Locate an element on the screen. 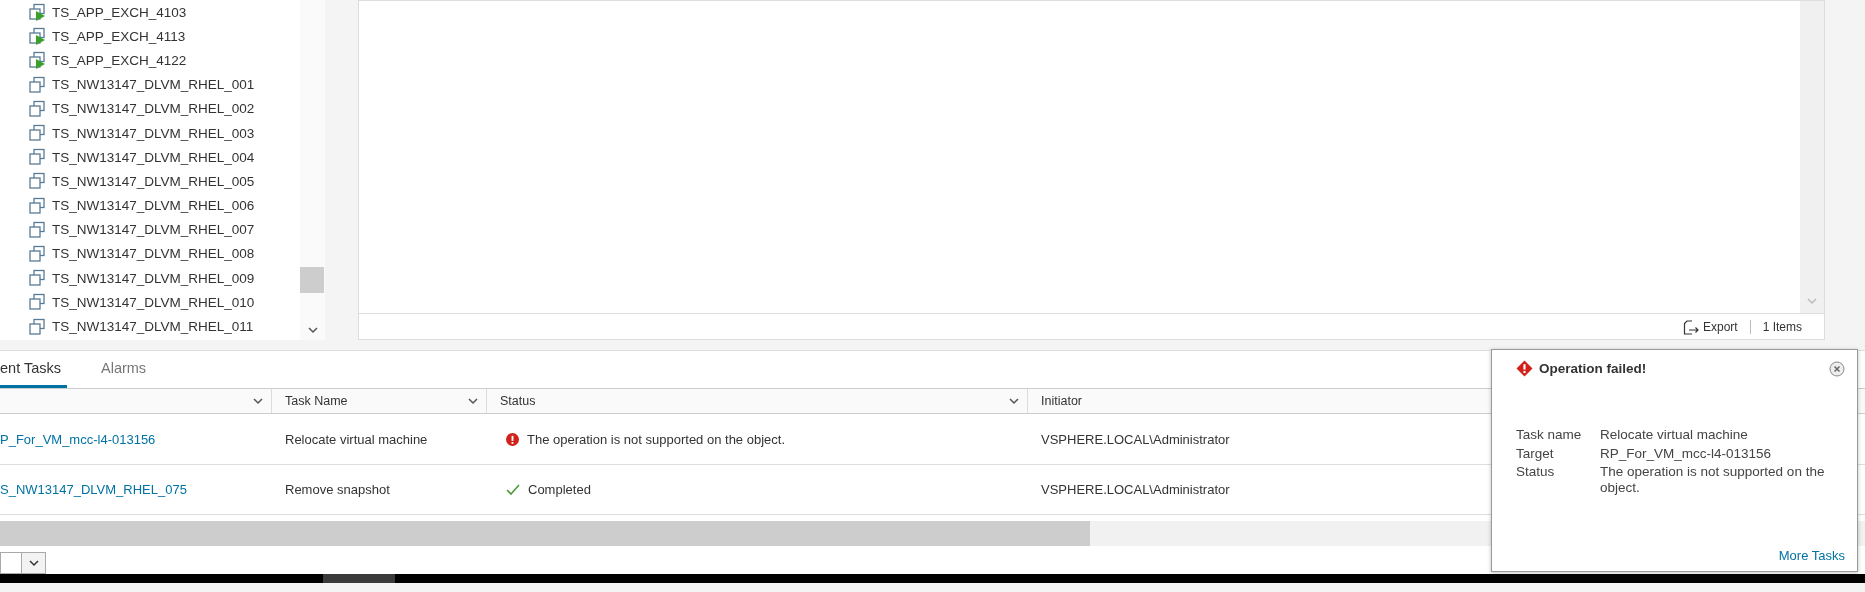 This screenshot has width=1865, height=592. more-tasks-link: More Tasks is located at coordinates (1811, 555).